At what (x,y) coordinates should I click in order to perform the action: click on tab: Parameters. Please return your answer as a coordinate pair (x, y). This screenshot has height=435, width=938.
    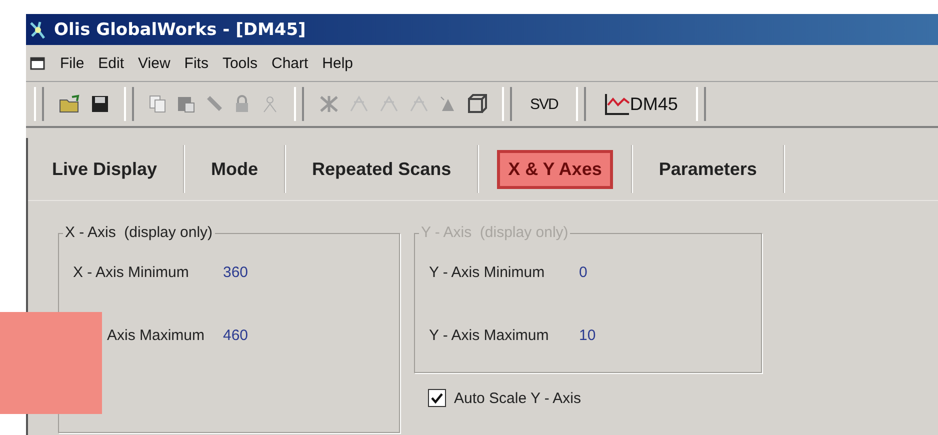
    Looking at the image, I should click on (707, 169).